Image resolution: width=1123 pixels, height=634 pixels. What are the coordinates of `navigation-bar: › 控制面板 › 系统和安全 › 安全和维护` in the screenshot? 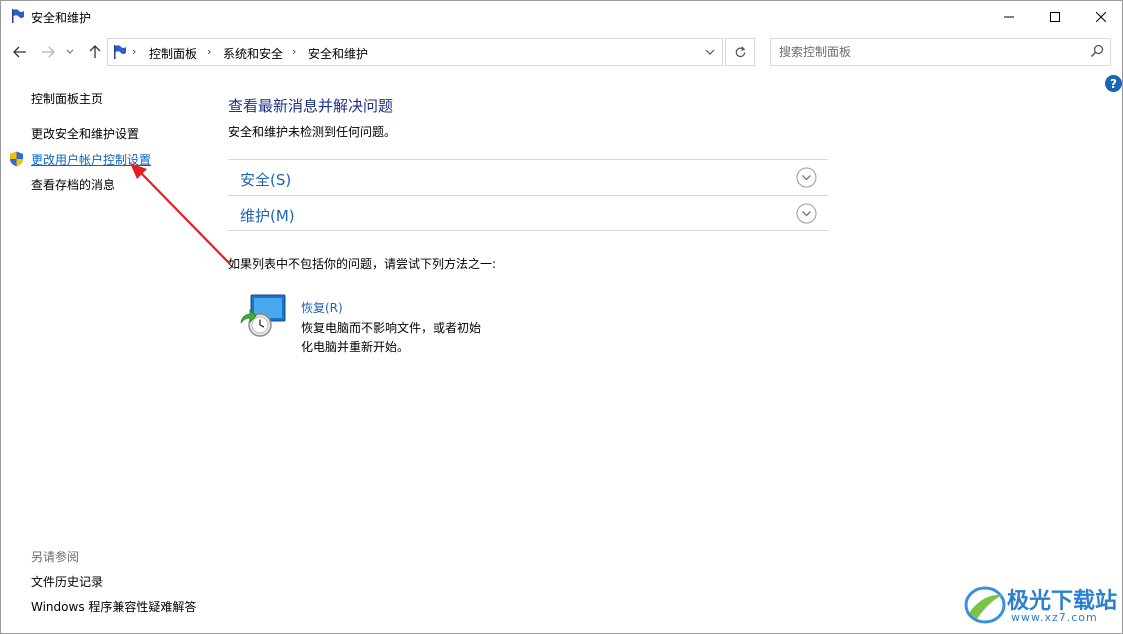 It's located at (561, 52).